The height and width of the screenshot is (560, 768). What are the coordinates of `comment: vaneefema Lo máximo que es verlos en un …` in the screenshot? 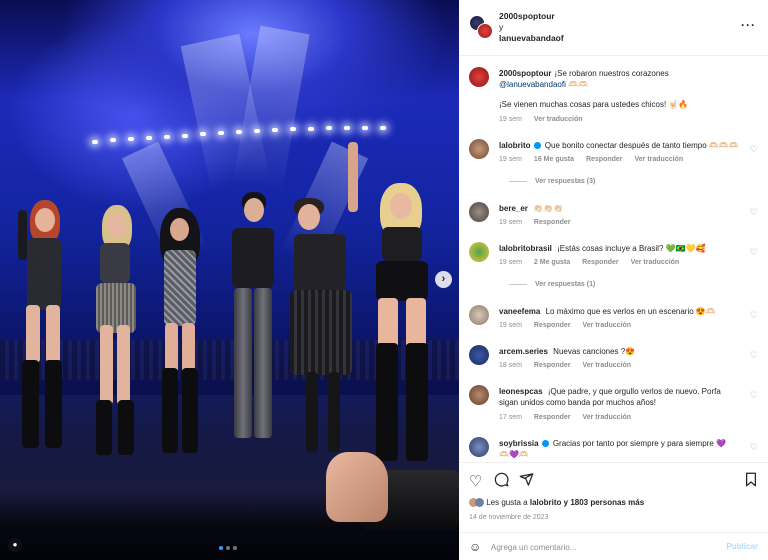 It's located at (616, 320).